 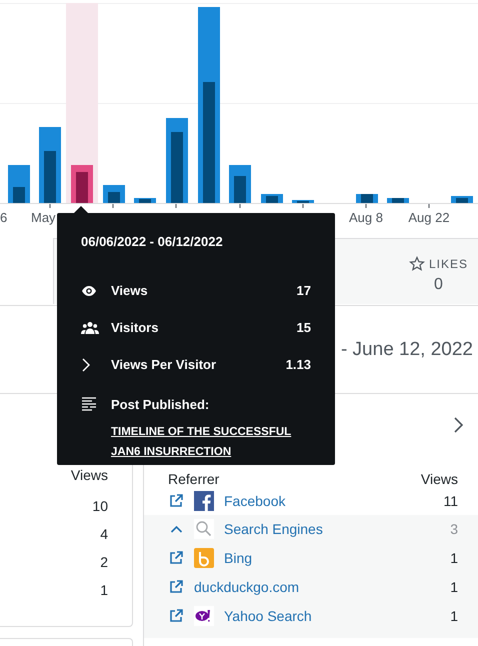 What do you see at coordinates (416, 264) in the screenshot?
I see `star-icon` at bounding box center [416, 264].